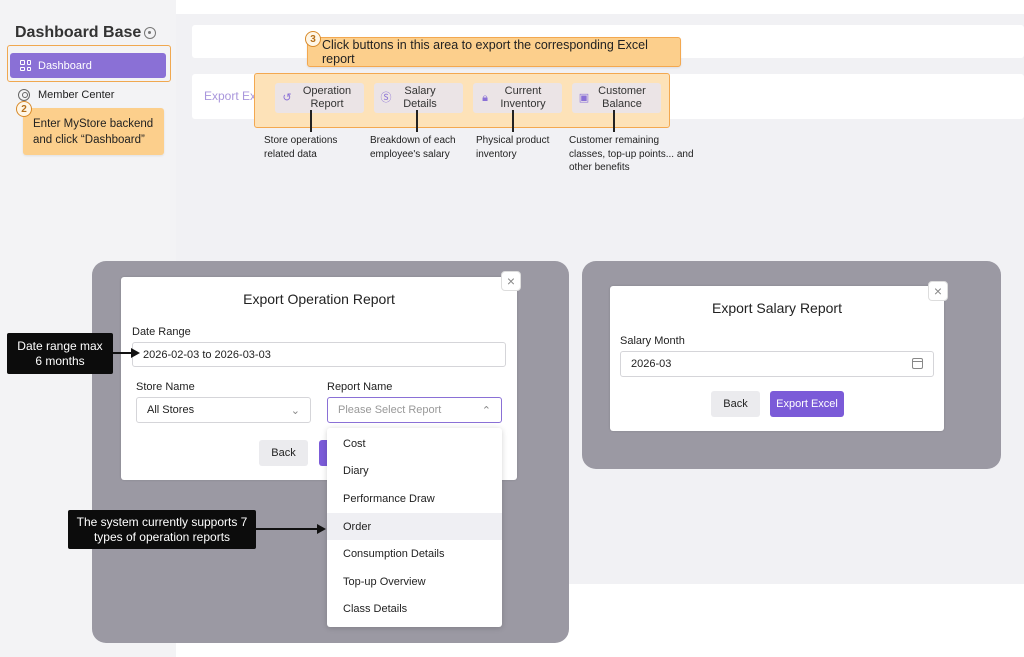  Describe the element at coordinates (327, 97) in the screenshot. I see `button-label: Operation Report` at that location.